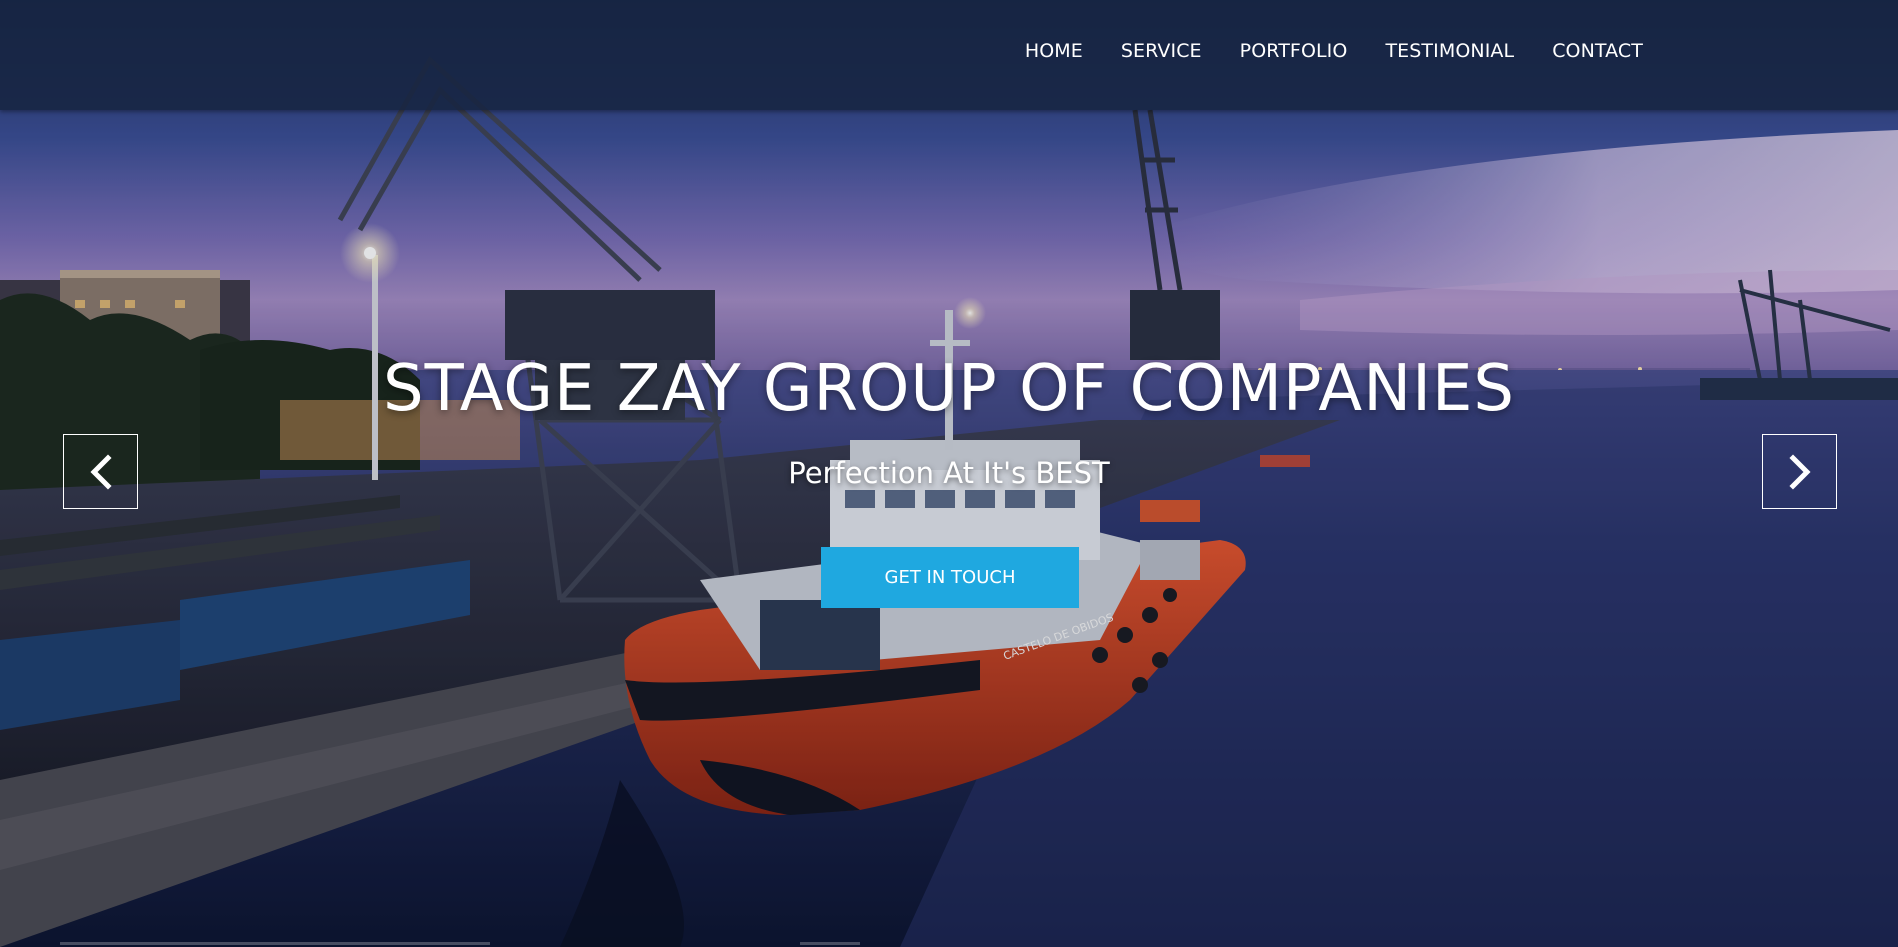 The image size is (1898, 947). What do you see at coordinates (1054, 51) in the screenshot?
I see `nav-home-link: HOME` at bounding box center [1054, 51].